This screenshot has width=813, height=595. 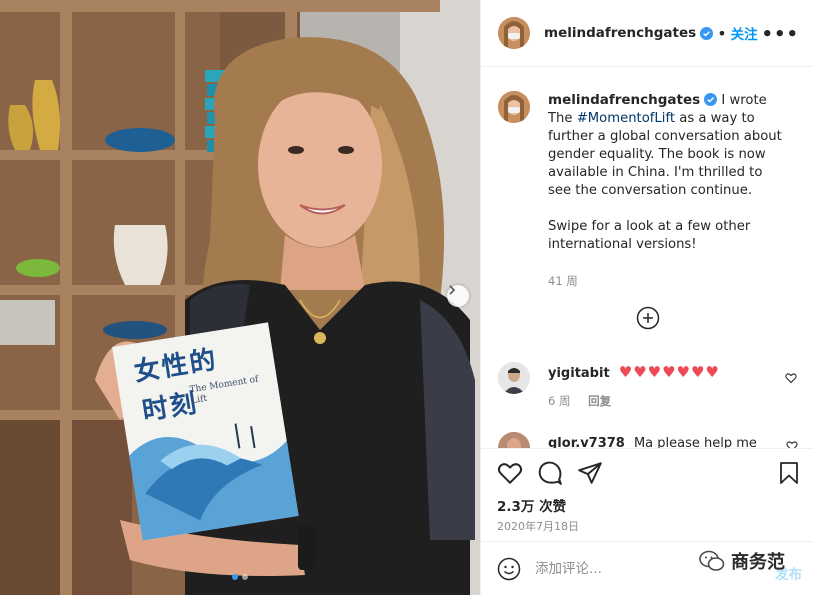 What do you see at coordinates (669, 372) in the screenshot?
I see `comment-text: ♥♥♥♥♥♥♥` at bounding box center [669, 372].